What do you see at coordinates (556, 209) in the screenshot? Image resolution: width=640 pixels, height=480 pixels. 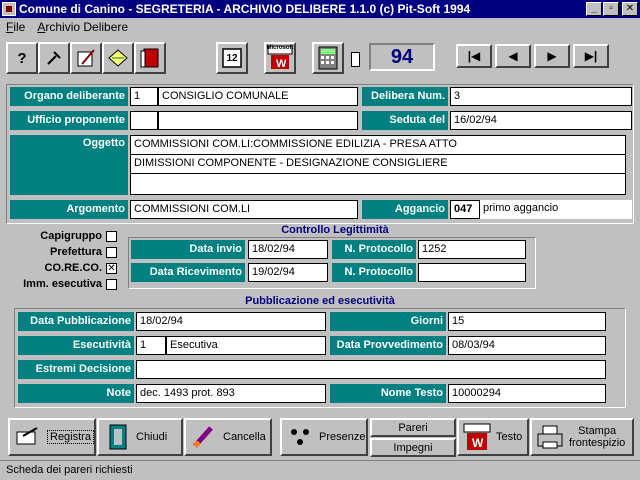 I see `aggancio-value-field: primo aggancio` at bounding box center [556, 209].